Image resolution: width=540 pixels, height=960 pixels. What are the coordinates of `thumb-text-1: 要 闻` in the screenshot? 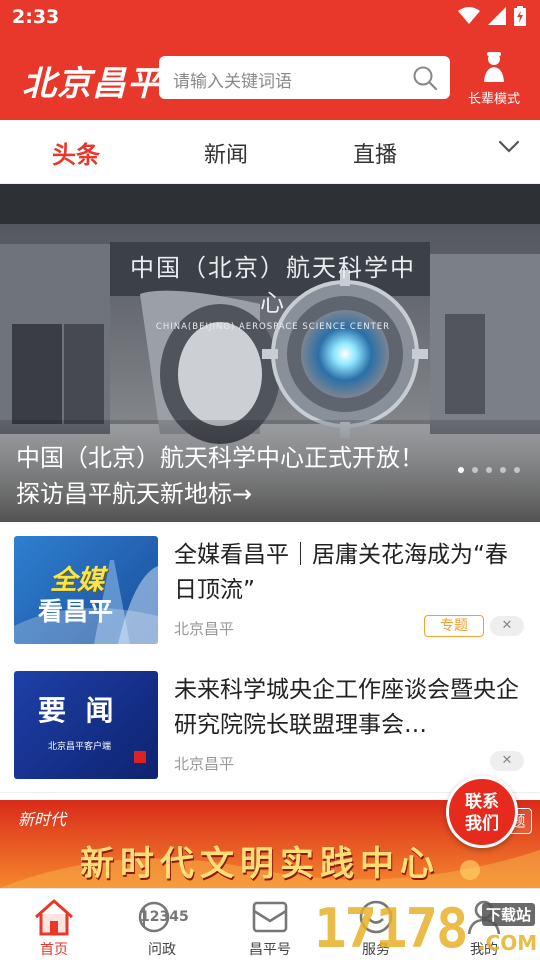 It's located at (76, 710).